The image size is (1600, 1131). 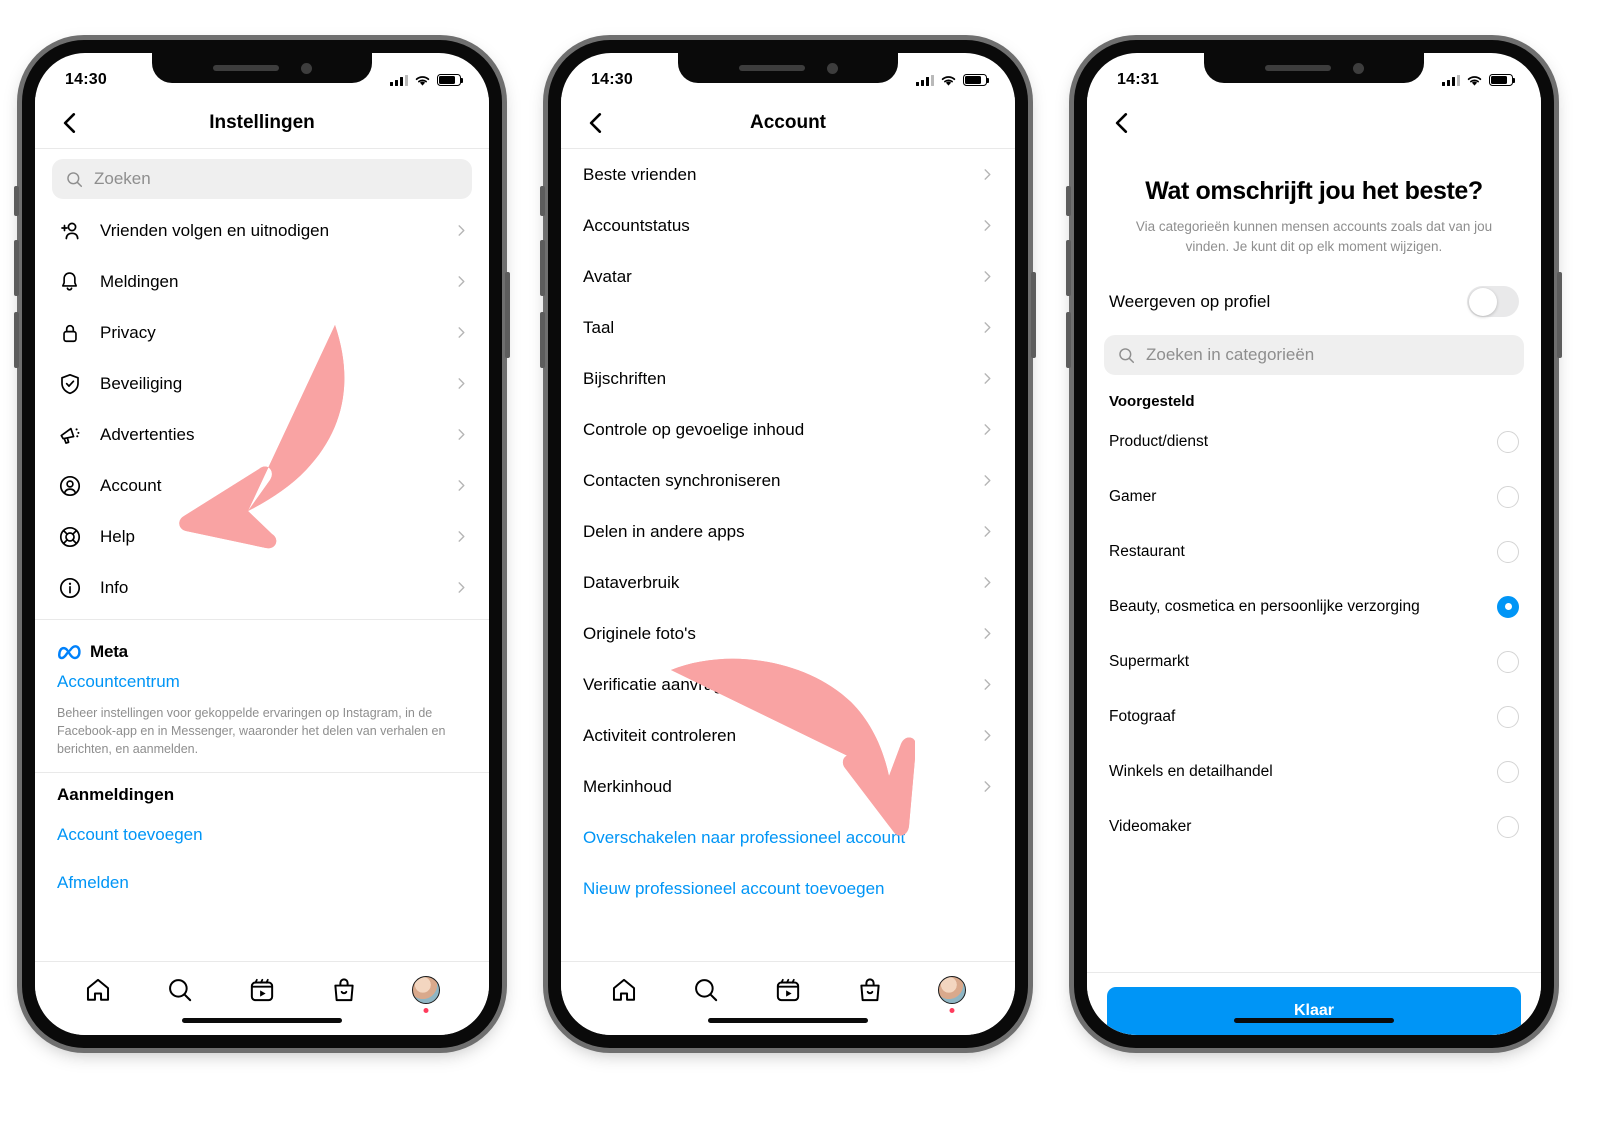 I want to click on account-row-9: Originele foto's, so click(x=788, y=633).